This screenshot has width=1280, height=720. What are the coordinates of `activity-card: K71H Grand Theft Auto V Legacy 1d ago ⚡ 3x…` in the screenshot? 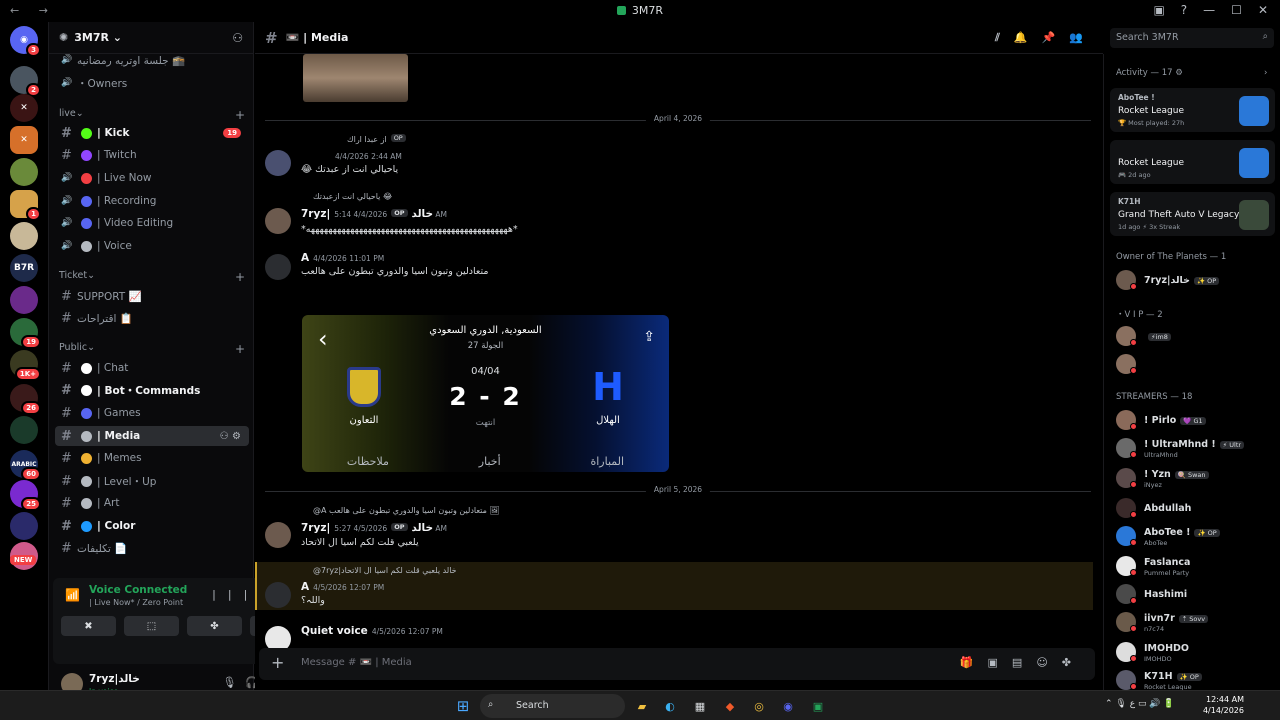 It's located at (1192, 214).